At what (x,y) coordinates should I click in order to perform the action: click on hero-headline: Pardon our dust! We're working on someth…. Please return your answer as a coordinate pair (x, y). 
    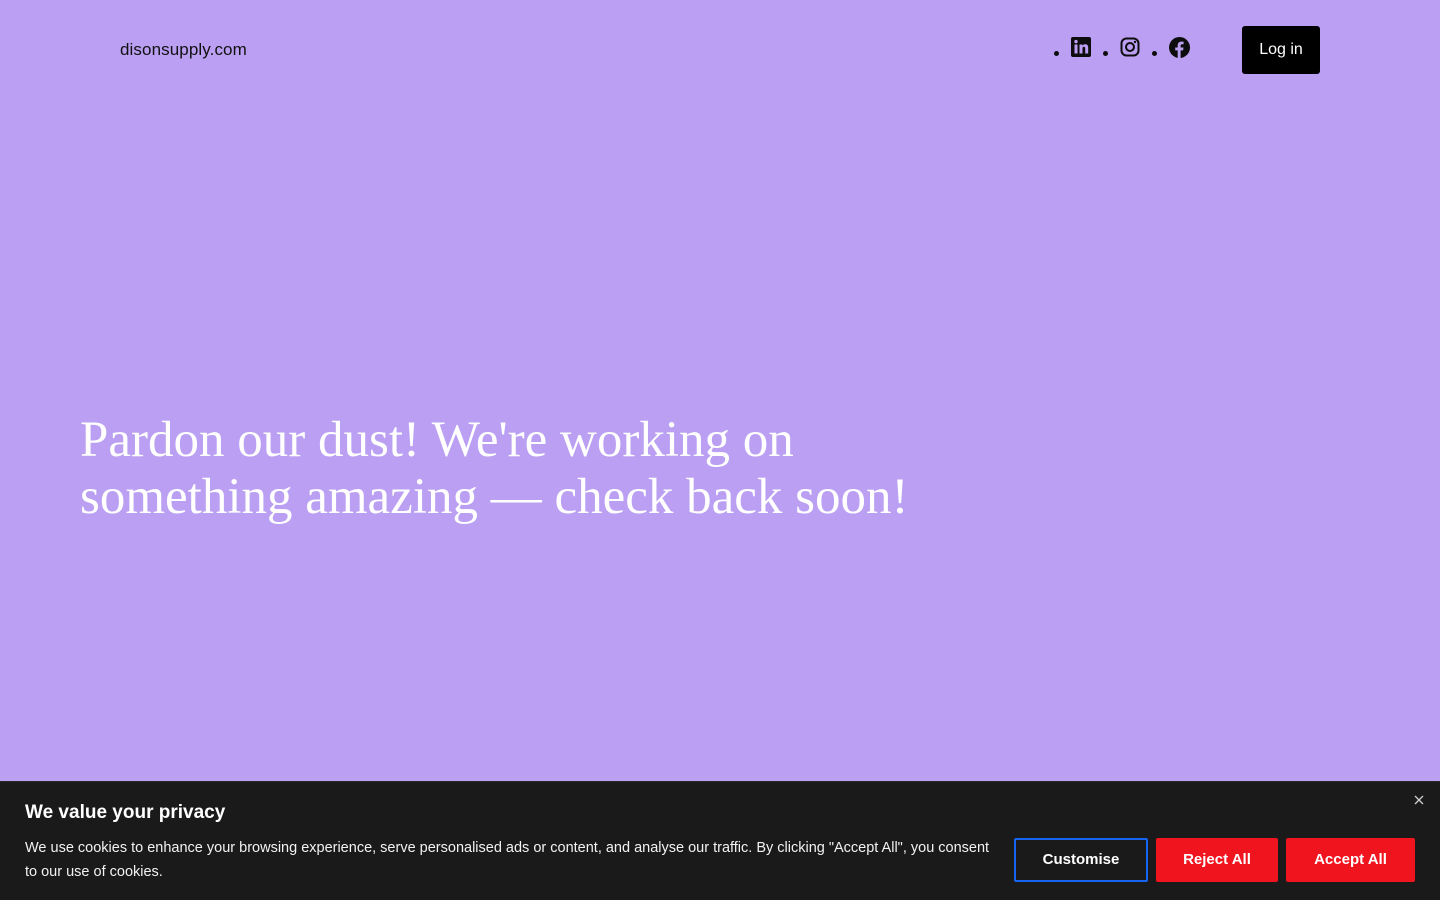
    Looking at the image, I should click on (494, 468).